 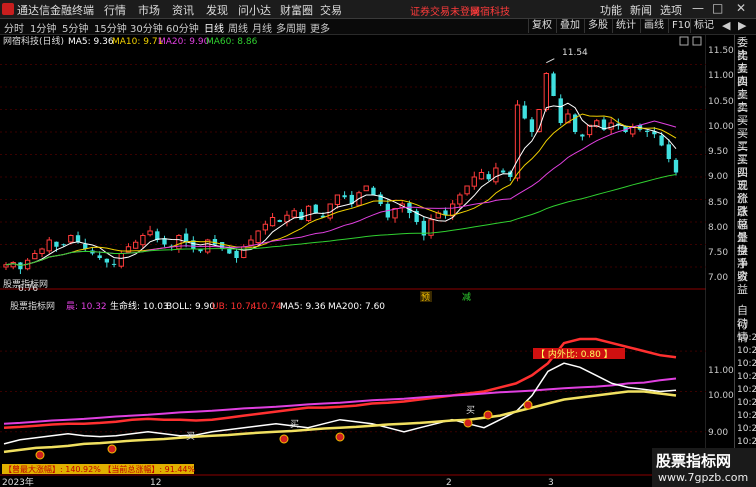 I want to click on legend-boll: BOLL: 9.90, so click(x=190, y=307).